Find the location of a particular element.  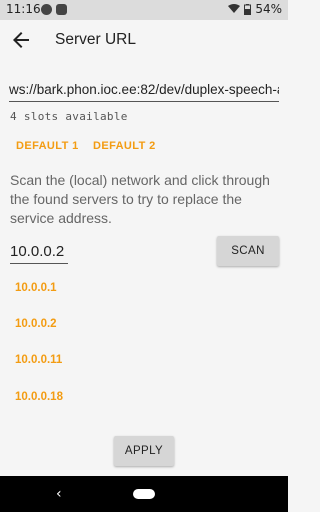

nav-home-icon is located at coordinates (144, 494).